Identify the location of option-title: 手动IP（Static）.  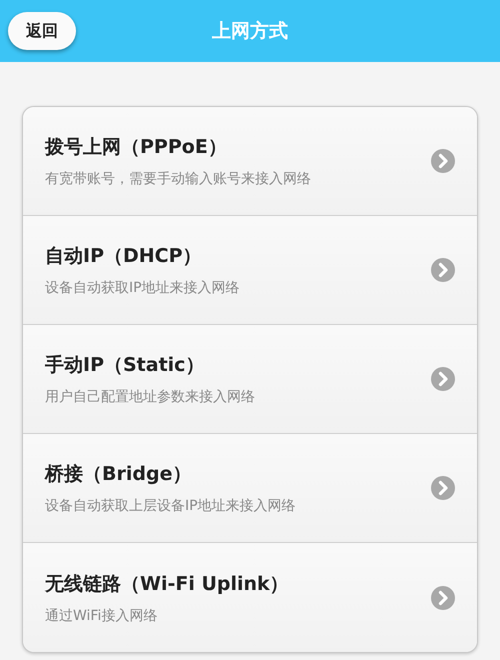
(125, 365).